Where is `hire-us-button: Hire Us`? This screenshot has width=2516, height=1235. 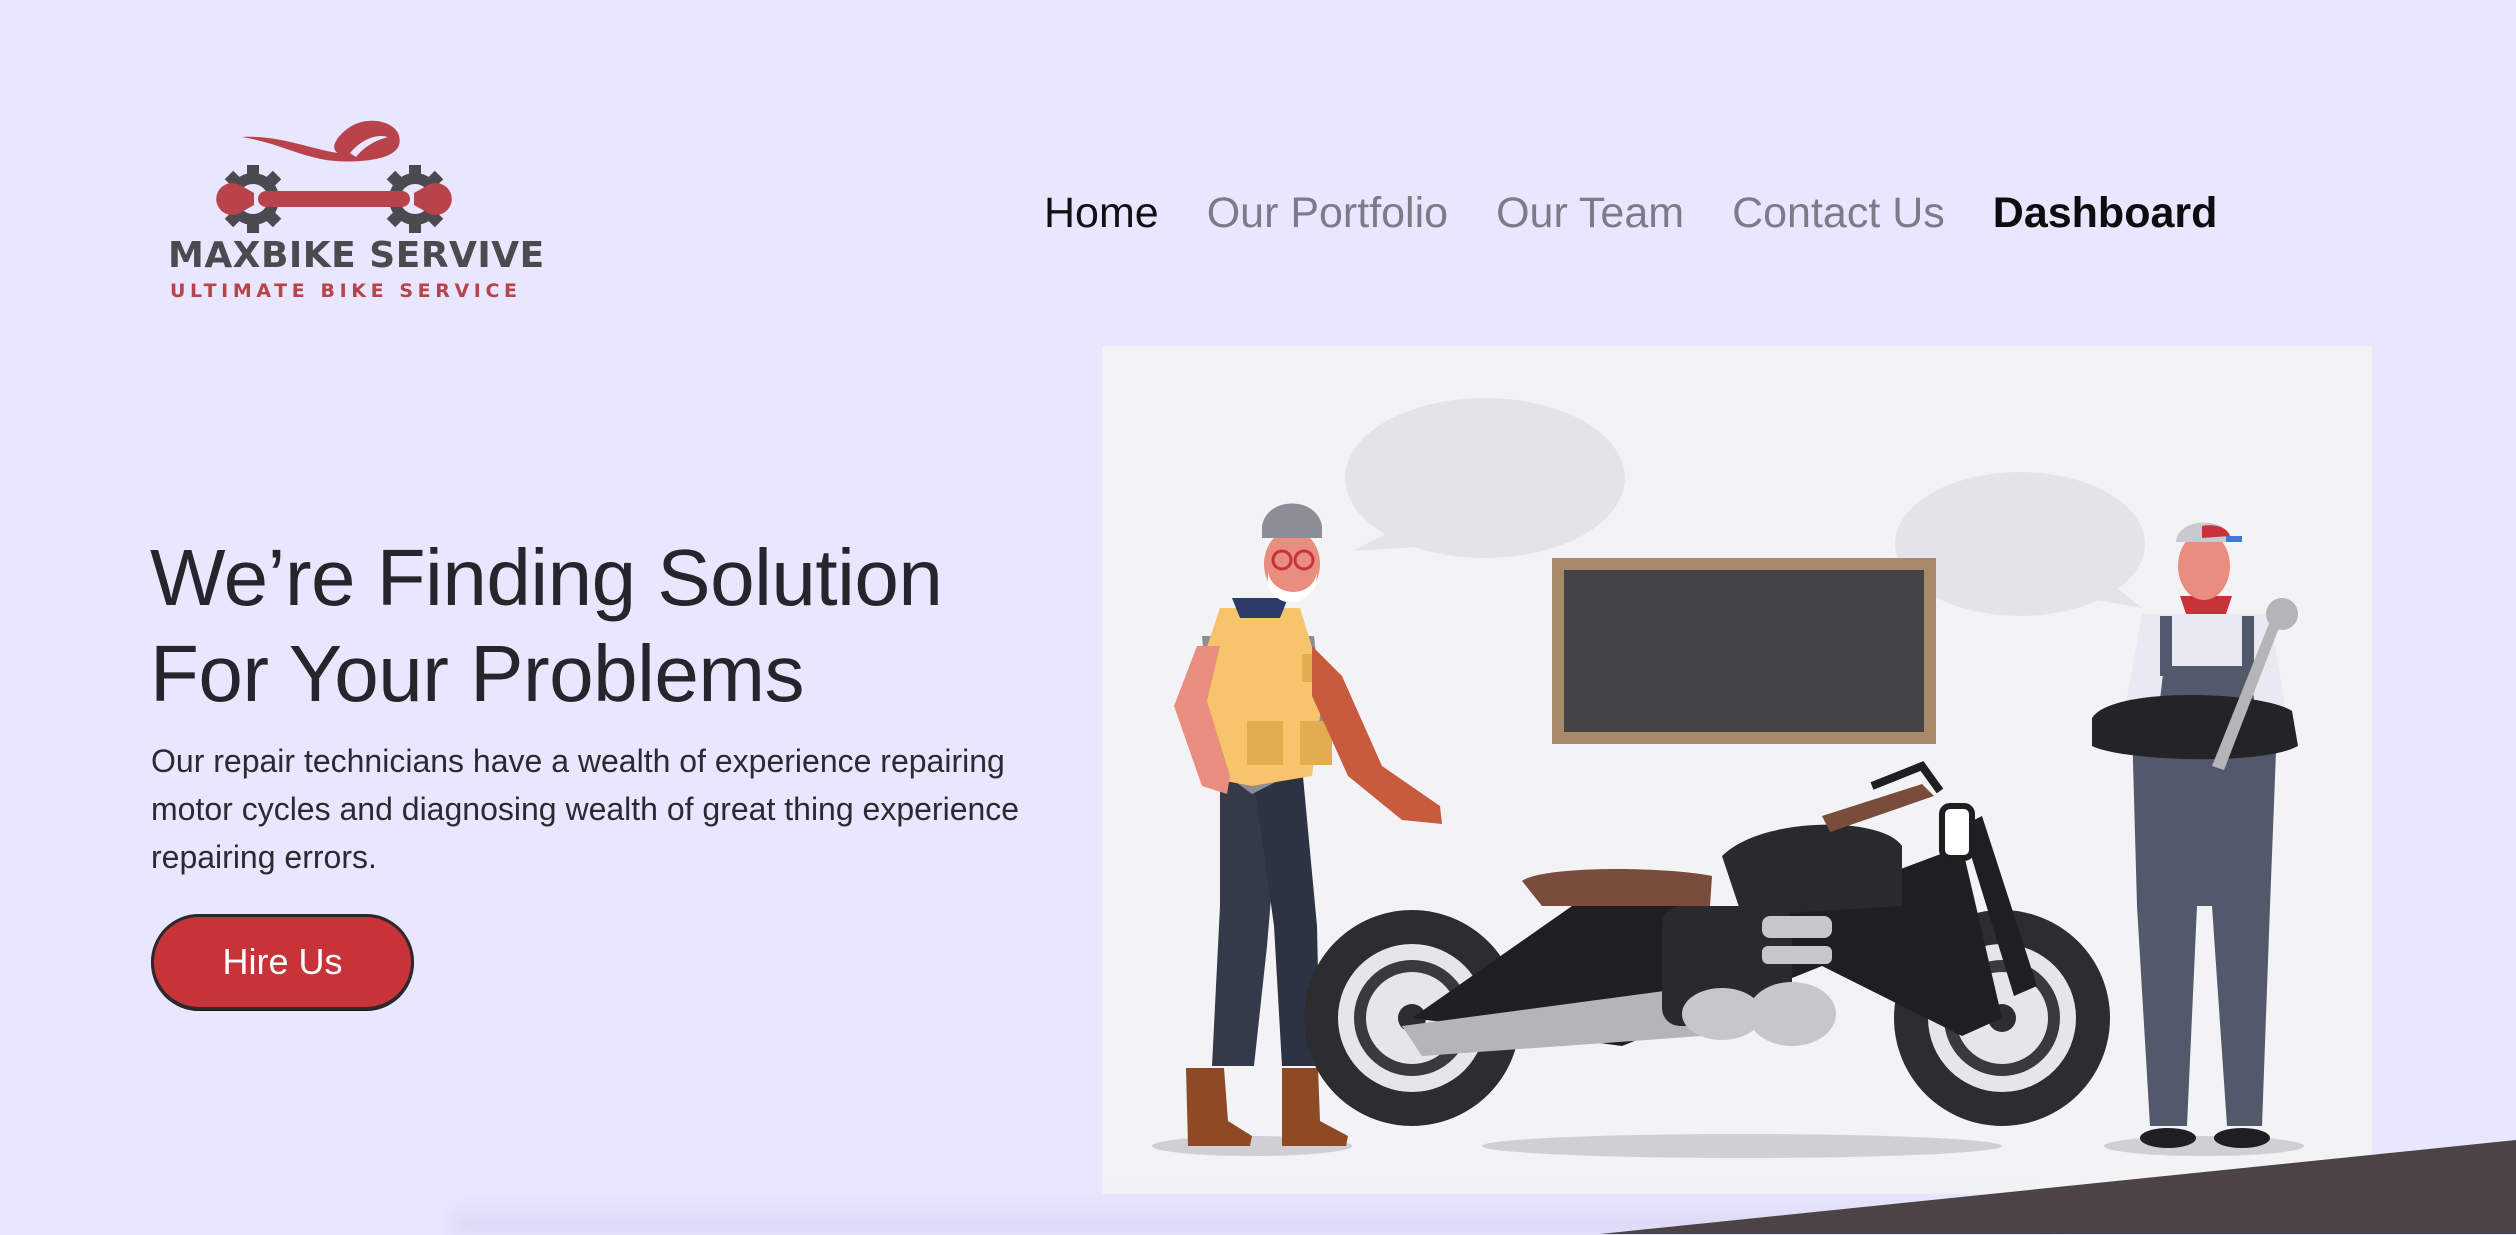 hire-us-button: Hire Us is located at coordinates (282, 962).